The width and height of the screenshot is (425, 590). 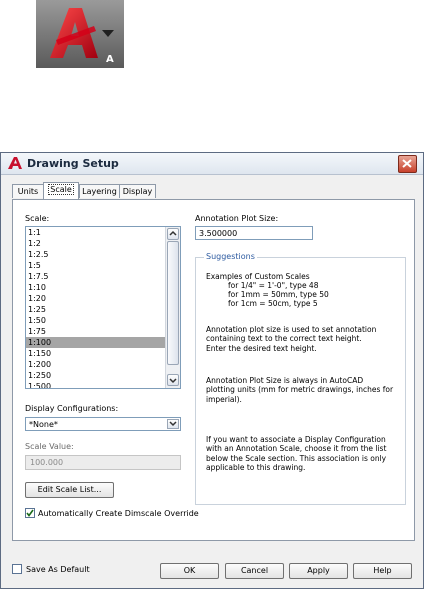 I want to click on tab-display: Display, so click(x=137, y=191).